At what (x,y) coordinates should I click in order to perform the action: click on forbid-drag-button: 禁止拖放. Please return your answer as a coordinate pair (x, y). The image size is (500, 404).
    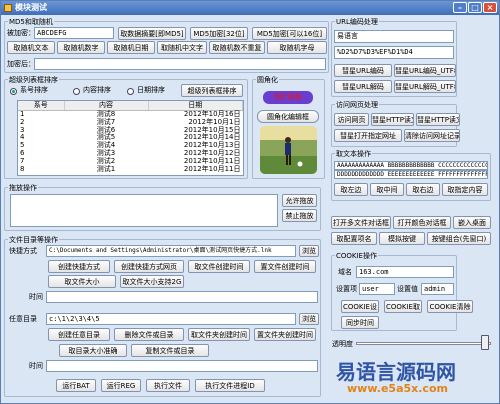
    Looking at the image, I should click on (299, 215).